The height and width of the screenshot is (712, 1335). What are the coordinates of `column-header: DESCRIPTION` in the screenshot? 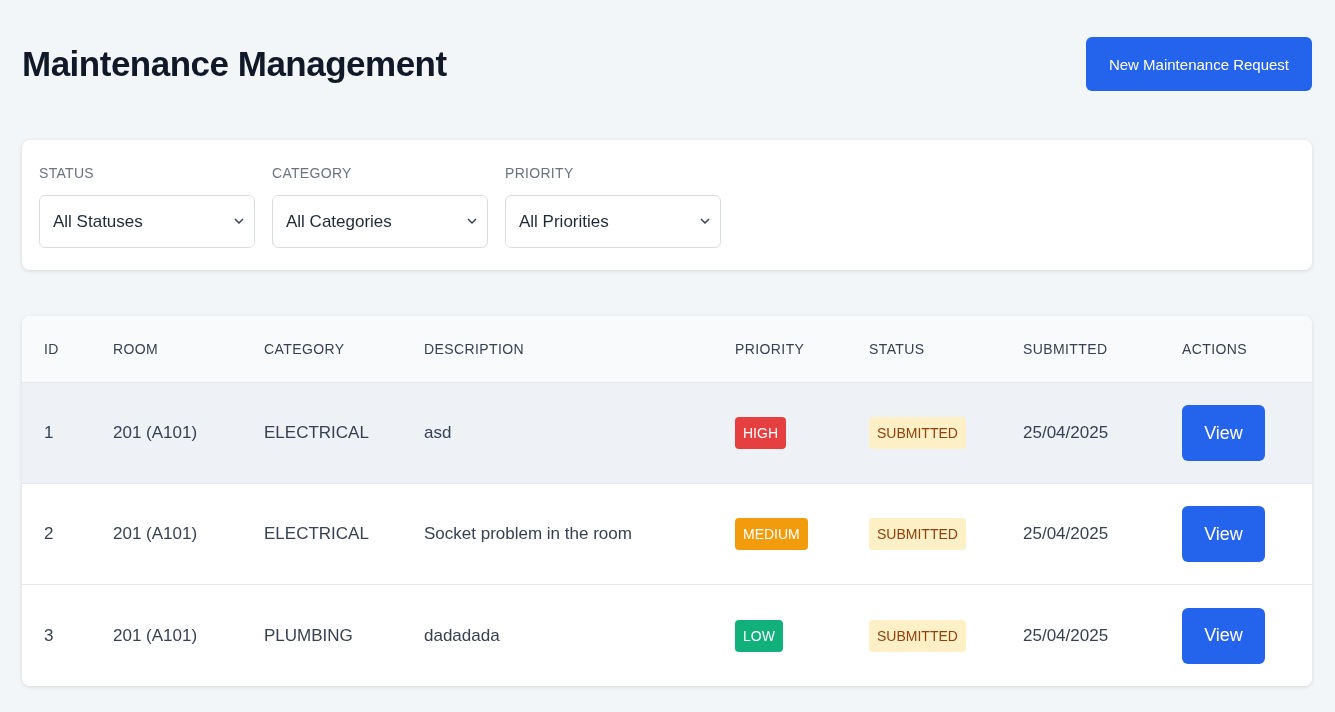 It's located at (475, 349).